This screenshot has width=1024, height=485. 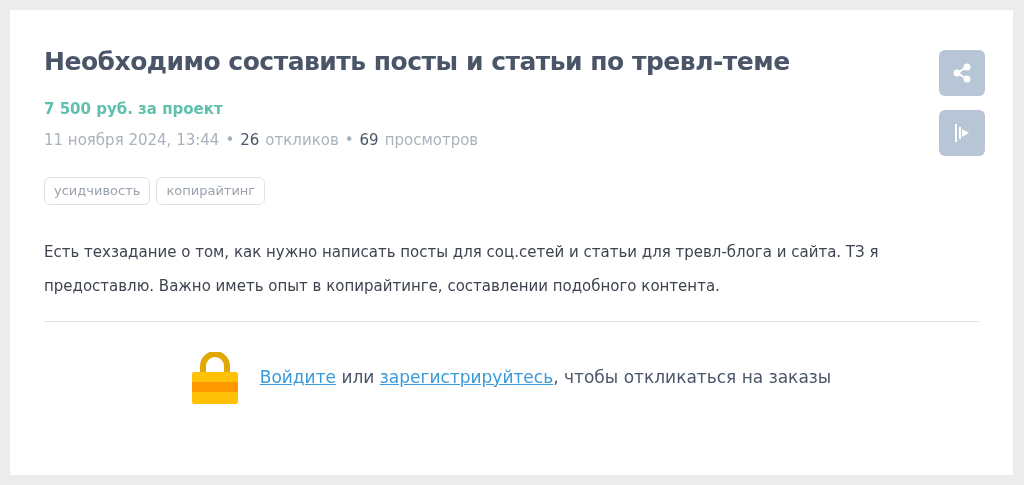 I want to click on count: 26, so click(x=250, y=140).